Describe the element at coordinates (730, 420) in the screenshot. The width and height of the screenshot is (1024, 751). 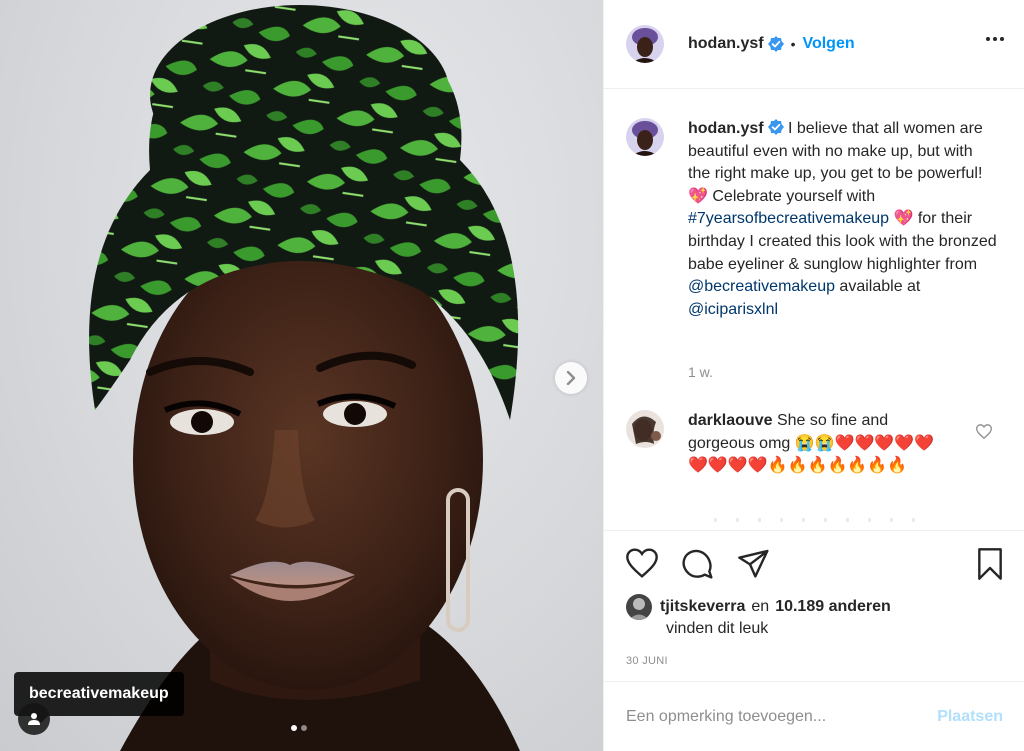
I see `commenter-username: darklaouve` at that location.